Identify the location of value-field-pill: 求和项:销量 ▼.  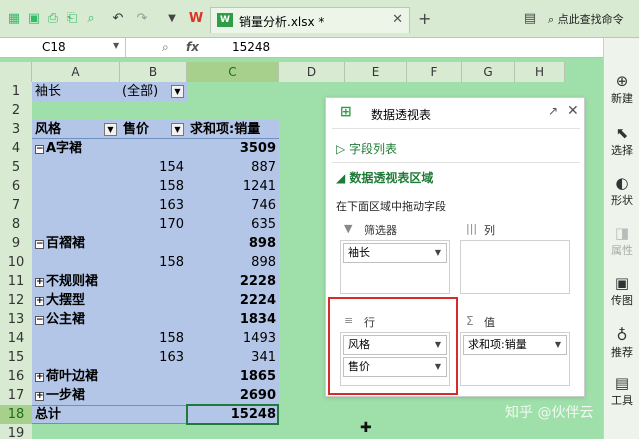
(515, 345).